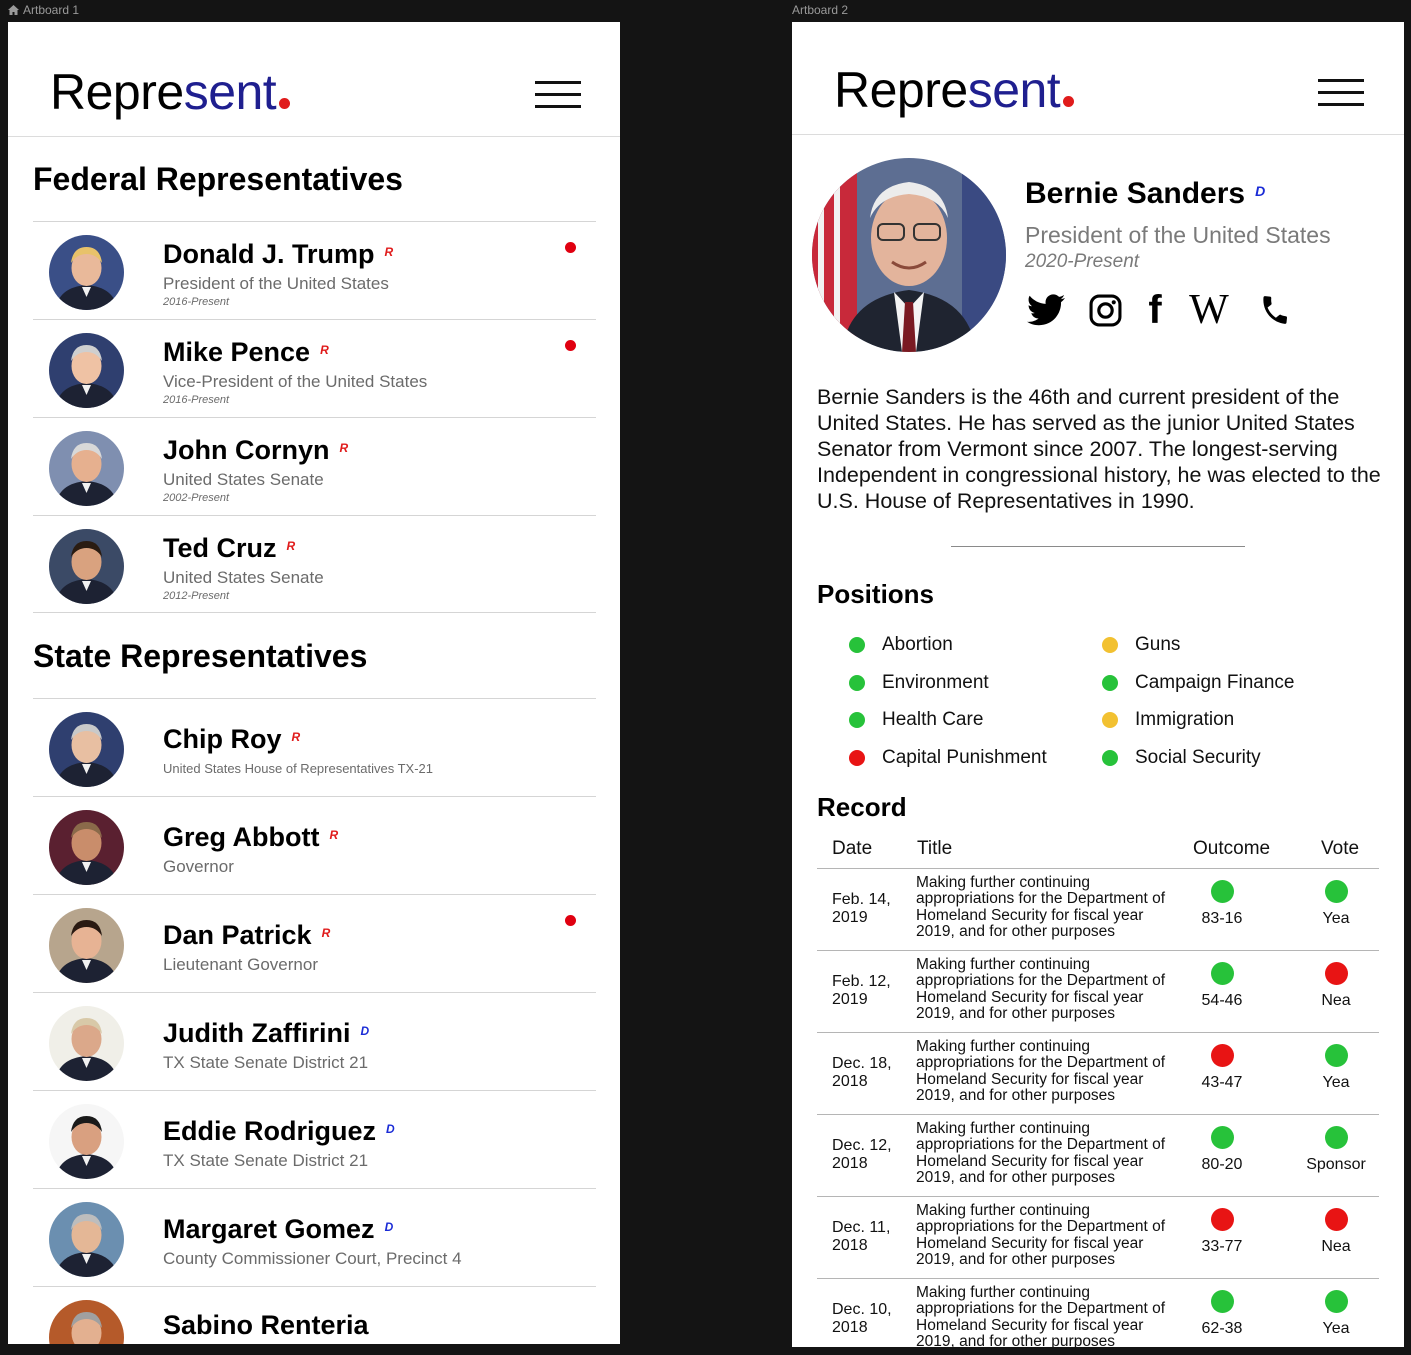 Image resolution: width=1411 pixels, height=1355 pixels. Describe the element at coordinates (1046, 310) in the screenshot. I see `twitter-icon` at that location.